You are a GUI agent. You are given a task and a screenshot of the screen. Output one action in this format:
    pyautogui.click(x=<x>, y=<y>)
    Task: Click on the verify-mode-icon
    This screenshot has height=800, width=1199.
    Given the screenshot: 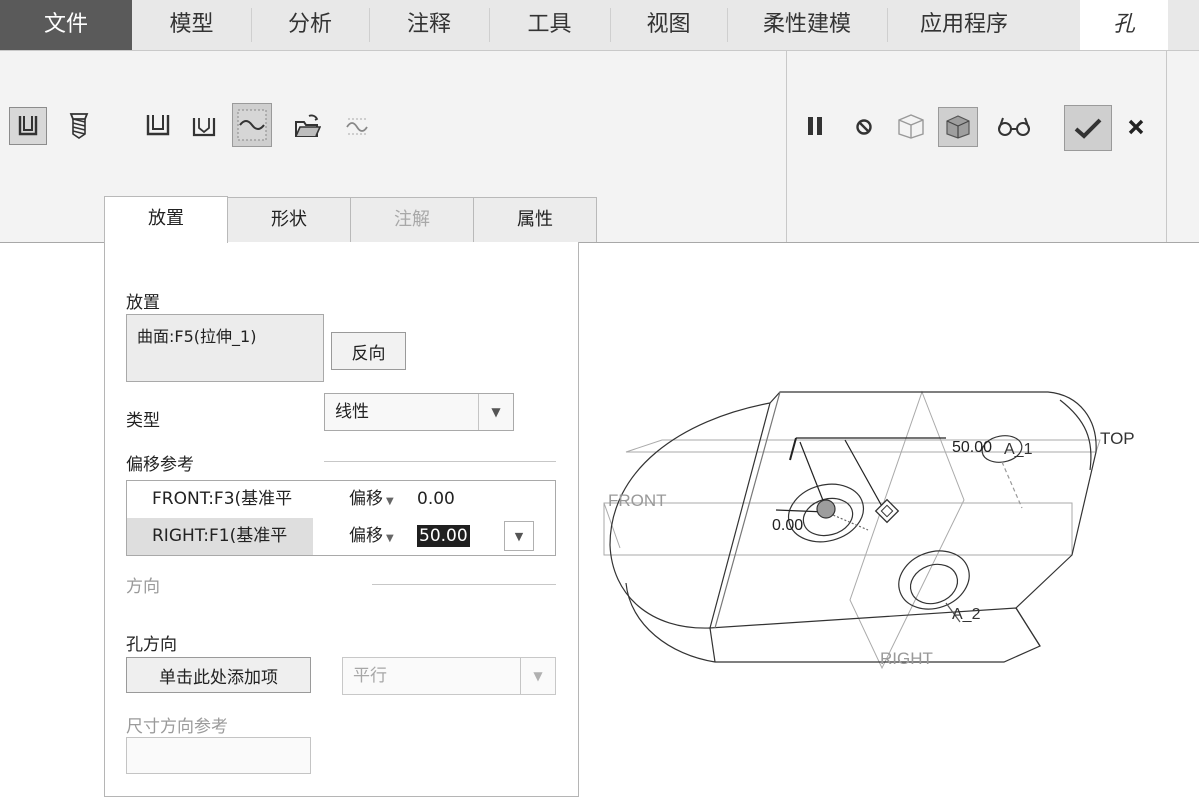 What is the action you would take?
    pyautogui.click(x=958, y=127)
    